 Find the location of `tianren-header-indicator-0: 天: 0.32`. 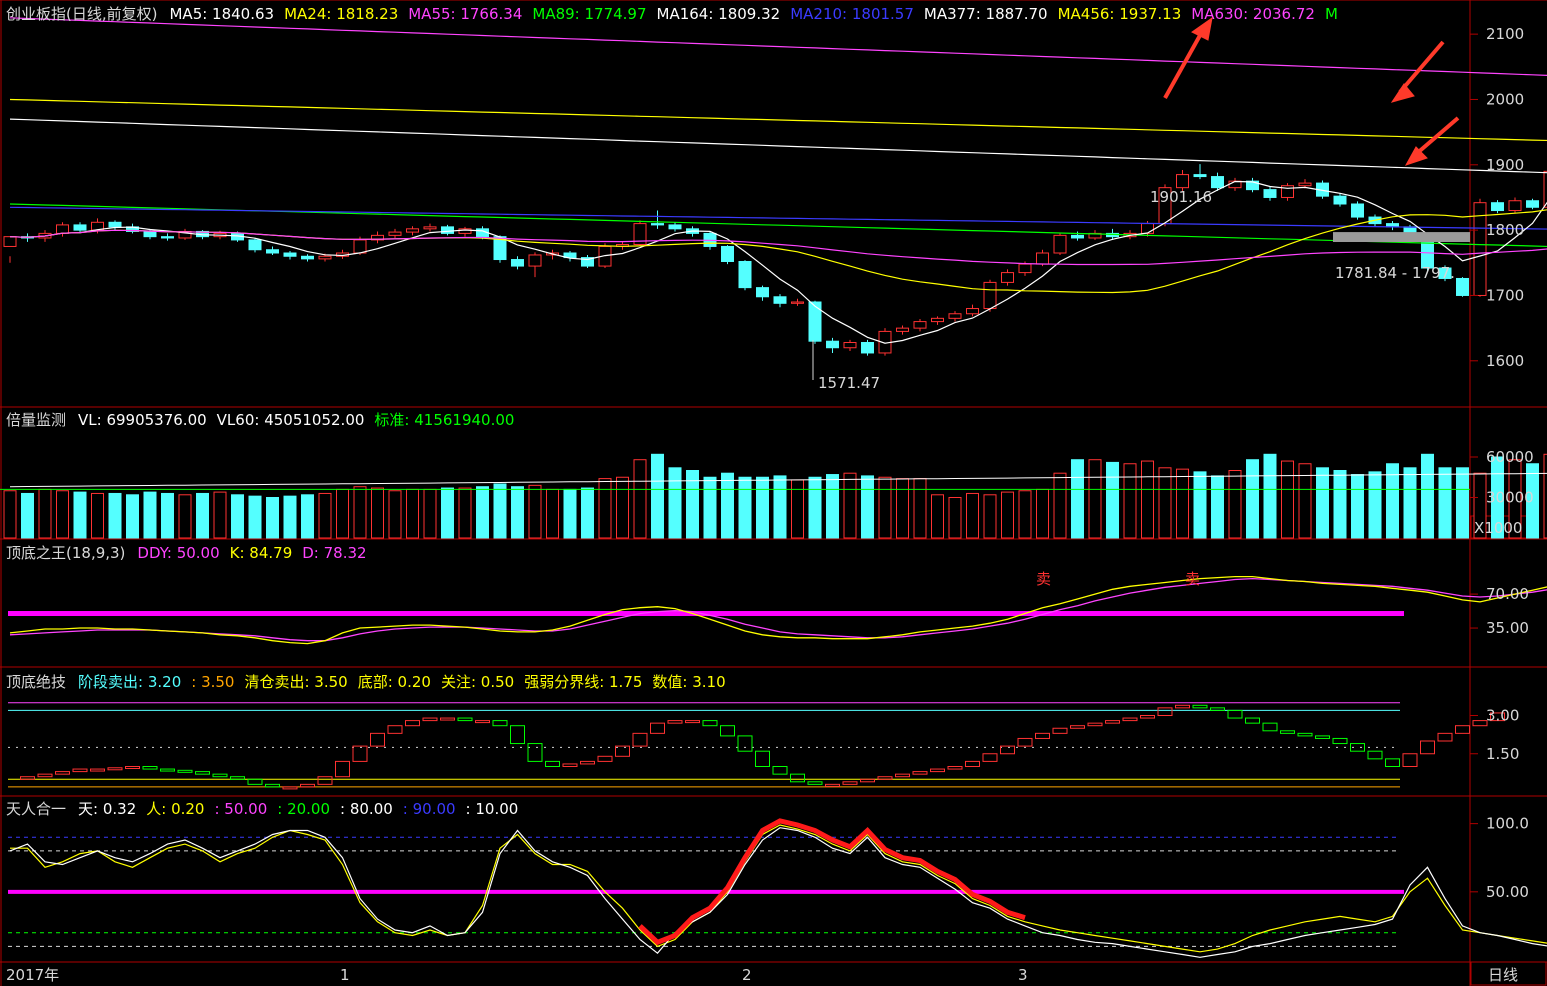

tianren-header-indicator-0: 天: 0.32 is located at coordinates (107, 809).